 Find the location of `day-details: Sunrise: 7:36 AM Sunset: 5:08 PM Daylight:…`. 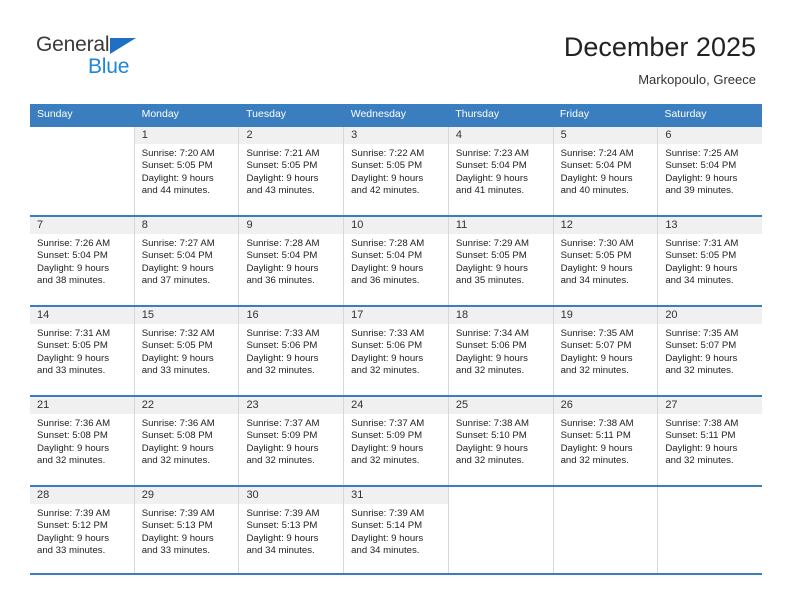

day-details: Sunrise: 7:36 AM Sunset: 5:08 PM Daylight:… is located at coordinates (187, 441).